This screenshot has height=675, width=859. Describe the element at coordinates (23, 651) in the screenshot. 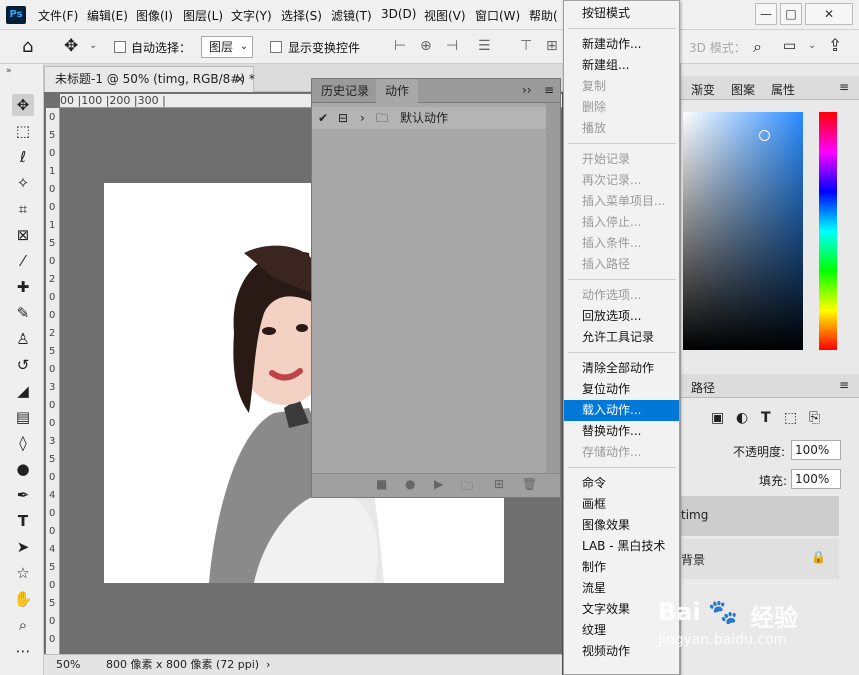

I see `more-tools-icon: ⋯` at that location.